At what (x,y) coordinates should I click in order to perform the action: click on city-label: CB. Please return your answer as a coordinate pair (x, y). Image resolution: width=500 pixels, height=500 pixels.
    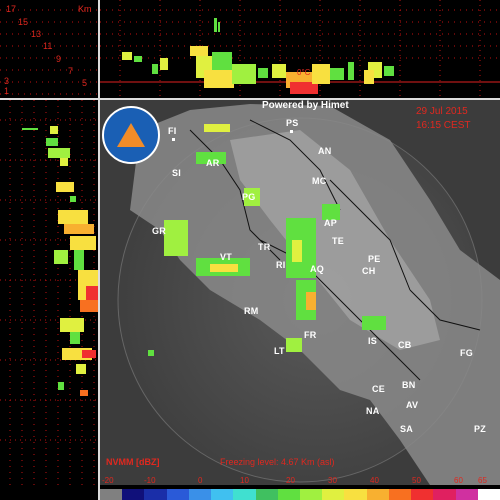
    Looking at the image, I should click on (405, 345).